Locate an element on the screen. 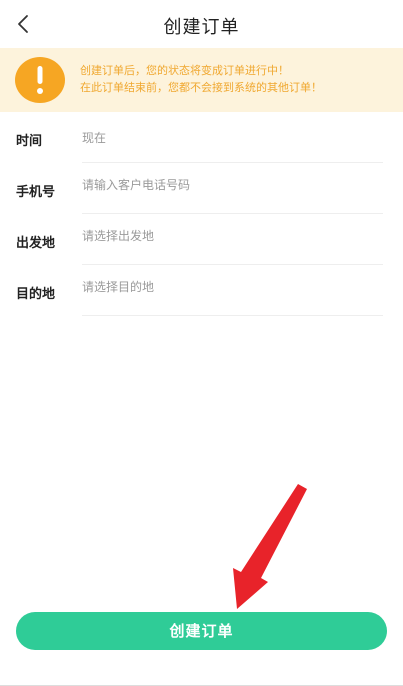 The width and height of the screenshot is (403, 686). destination-field-wrapper is located at coordinates (232, 290).